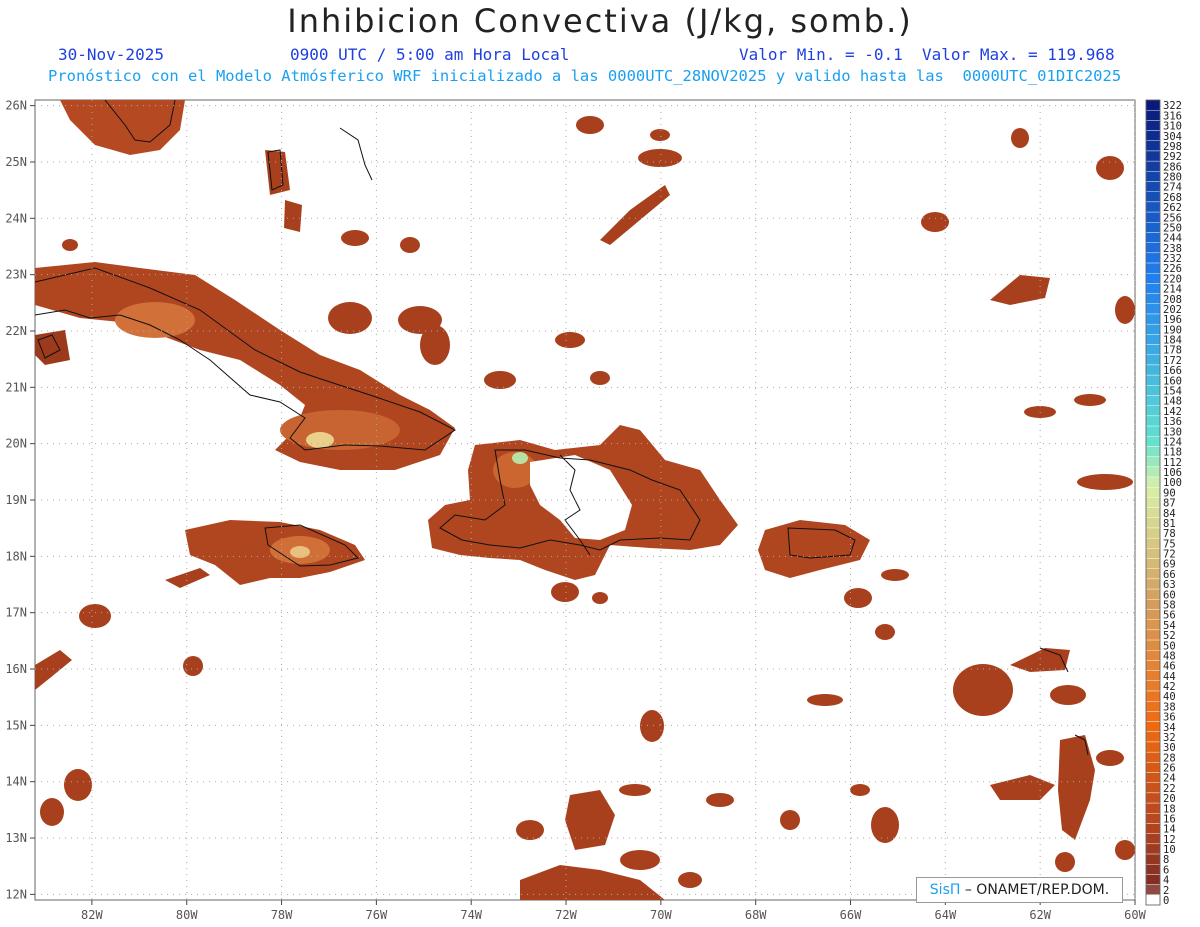 The image size is (1200, 927). What do you see at coordinates (92, 915) in the screenshot?
I see `lon-tick-label: 82W` at bounding box center [92, 915].